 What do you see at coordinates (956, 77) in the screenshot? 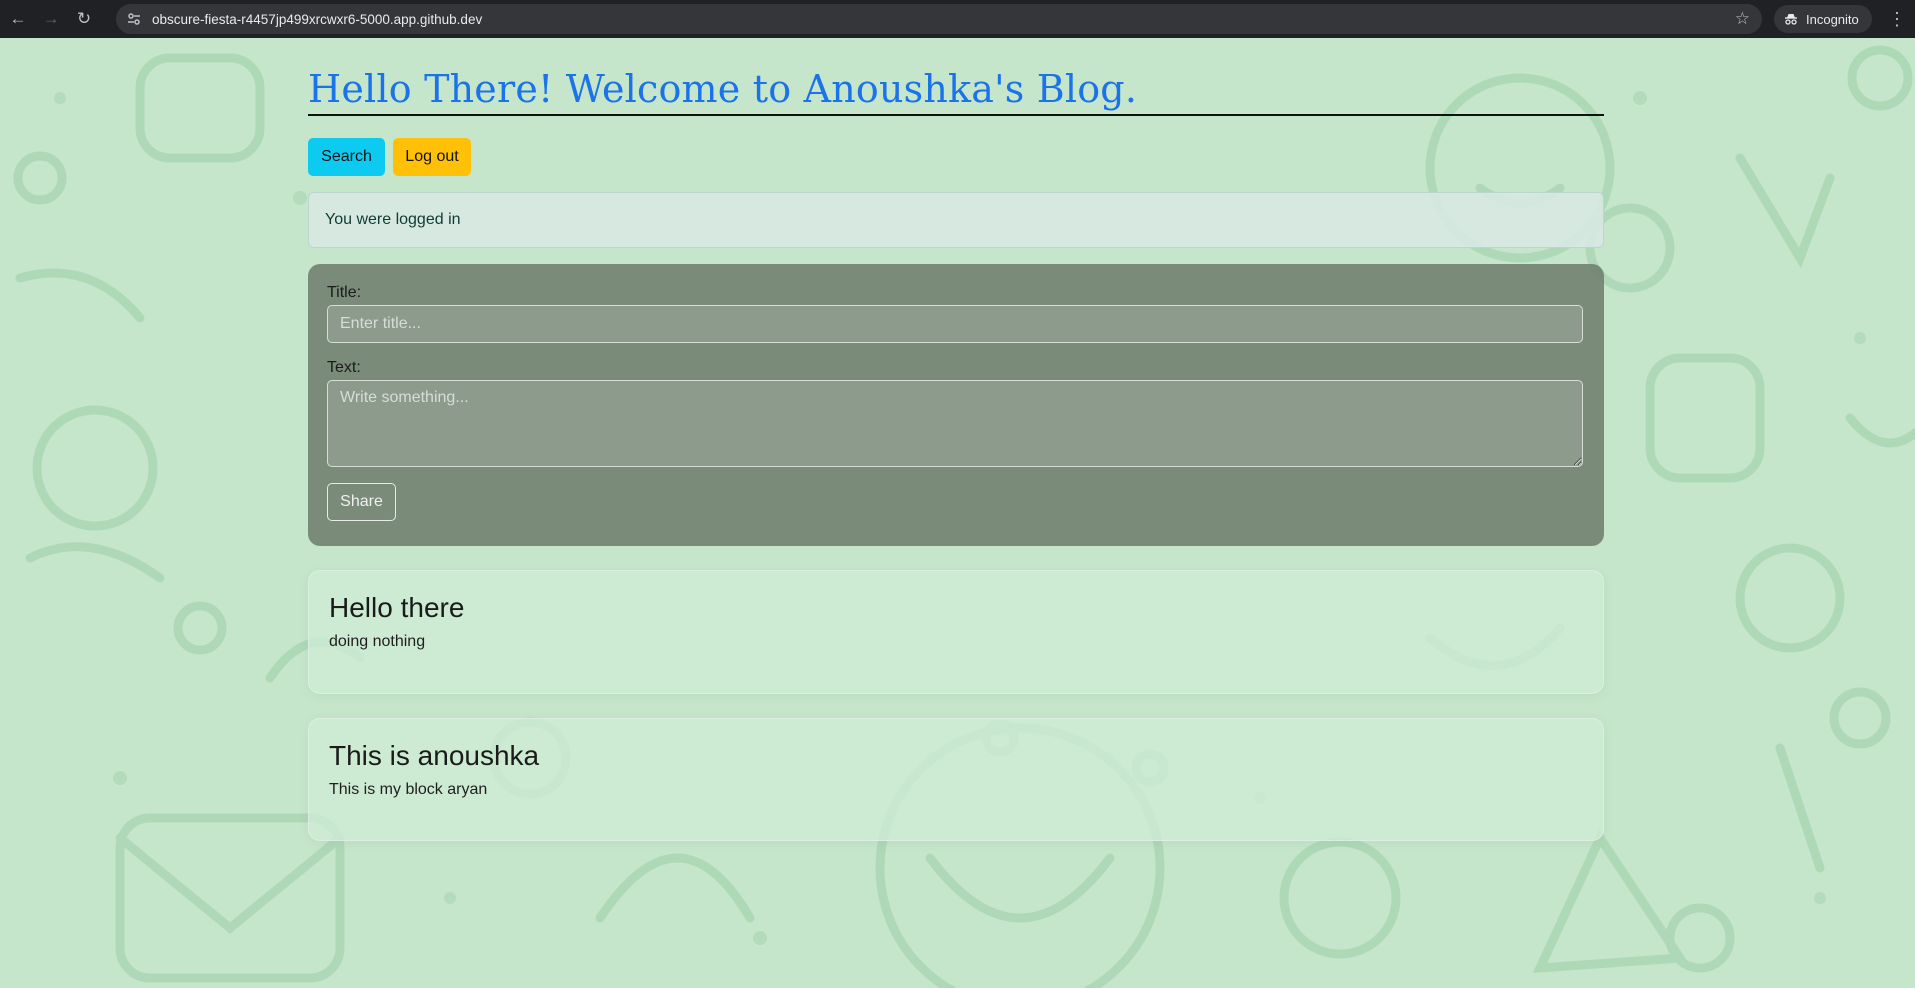
I see `page-title: Hello There! Welcome to Anoushka's Blog.` at bounding box center [956, 77].